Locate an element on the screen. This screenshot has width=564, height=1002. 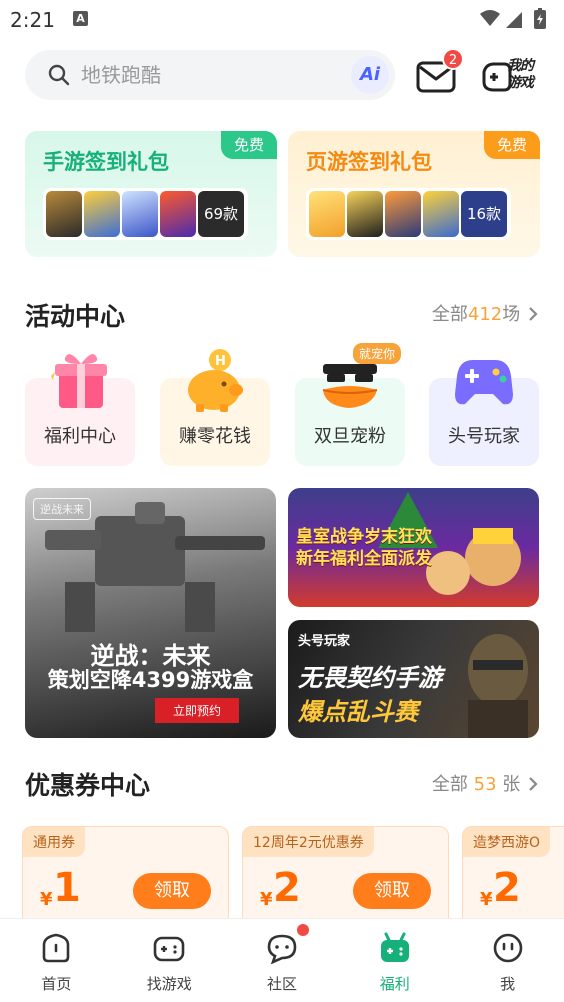
game-thumbnails: 69款 is located at coordinates (145, 214).